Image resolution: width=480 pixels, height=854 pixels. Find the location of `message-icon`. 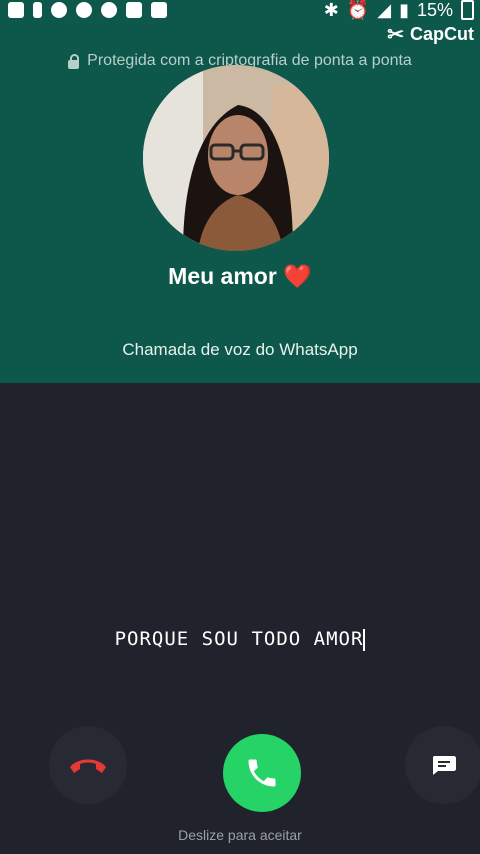

message-icon is located at coordinates (444, 765).